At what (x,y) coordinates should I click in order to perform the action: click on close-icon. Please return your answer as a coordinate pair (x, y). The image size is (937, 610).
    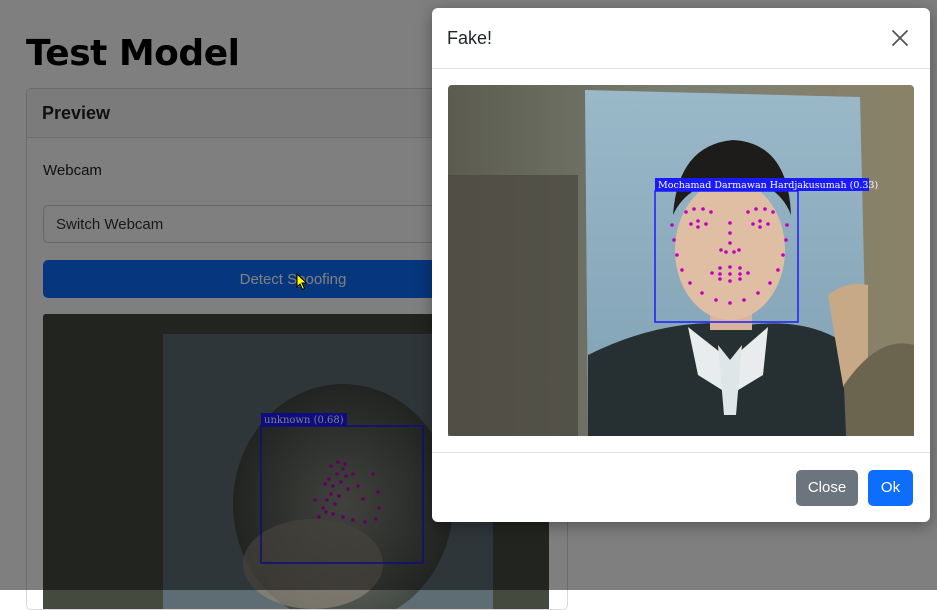
    Looking at the image, I should click on (900, 38).